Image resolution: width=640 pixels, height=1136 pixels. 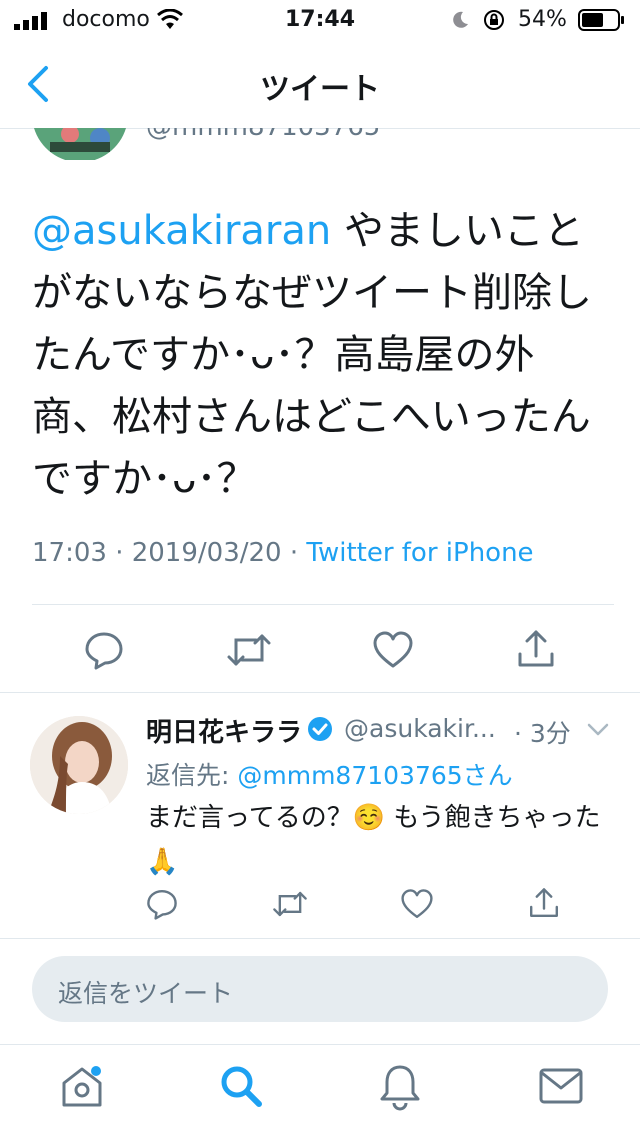 What do you see at coordinates (460, 19) in the screenshot?
I see `moon-icon` at bounding box center [460, 19].